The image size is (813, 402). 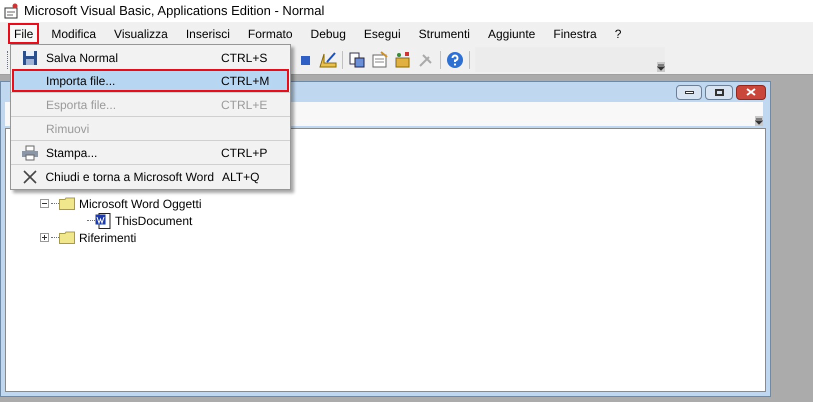 I want to click on shortcut-label: CTRL+P, so click(x=244, y=153).